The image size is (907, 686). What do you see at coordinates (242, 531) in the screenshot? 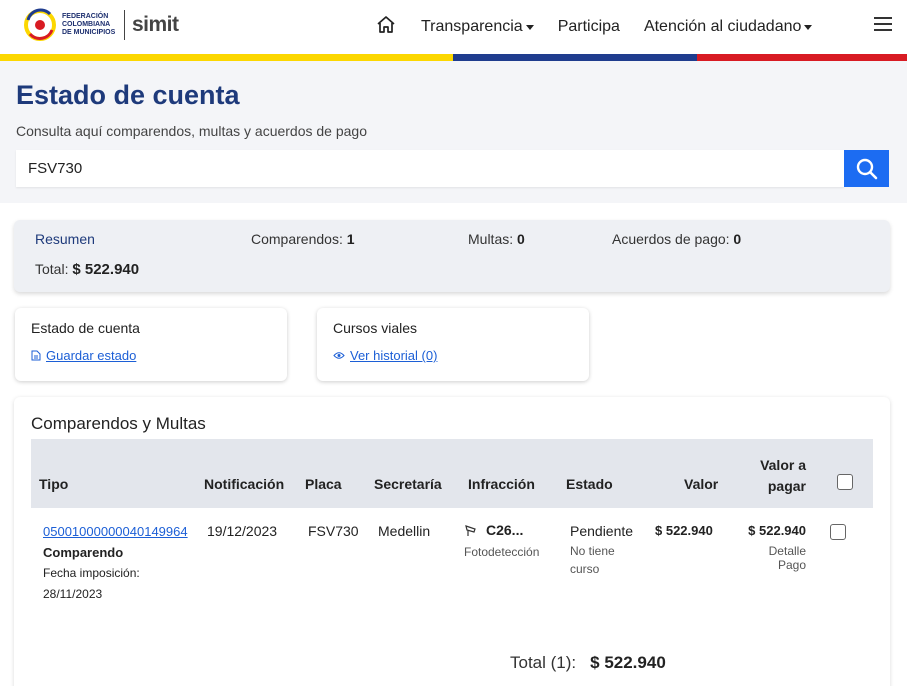
I see `row-notificacion: 19/12/2023` at bounding box center [242, 531].